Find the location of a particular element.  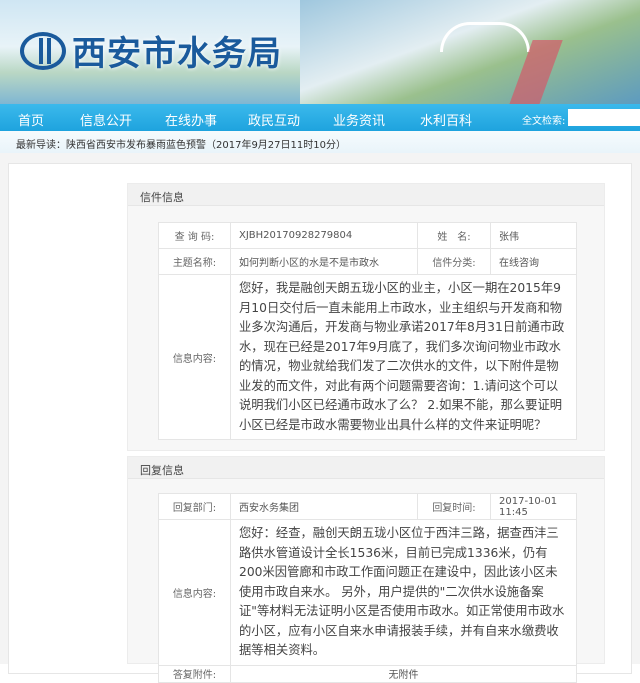

news-ticker: 最新导读：陕西省西安市发布暴雨蓝色预警（2017年9月27日11时10分） is located at coordinates (320, 142).